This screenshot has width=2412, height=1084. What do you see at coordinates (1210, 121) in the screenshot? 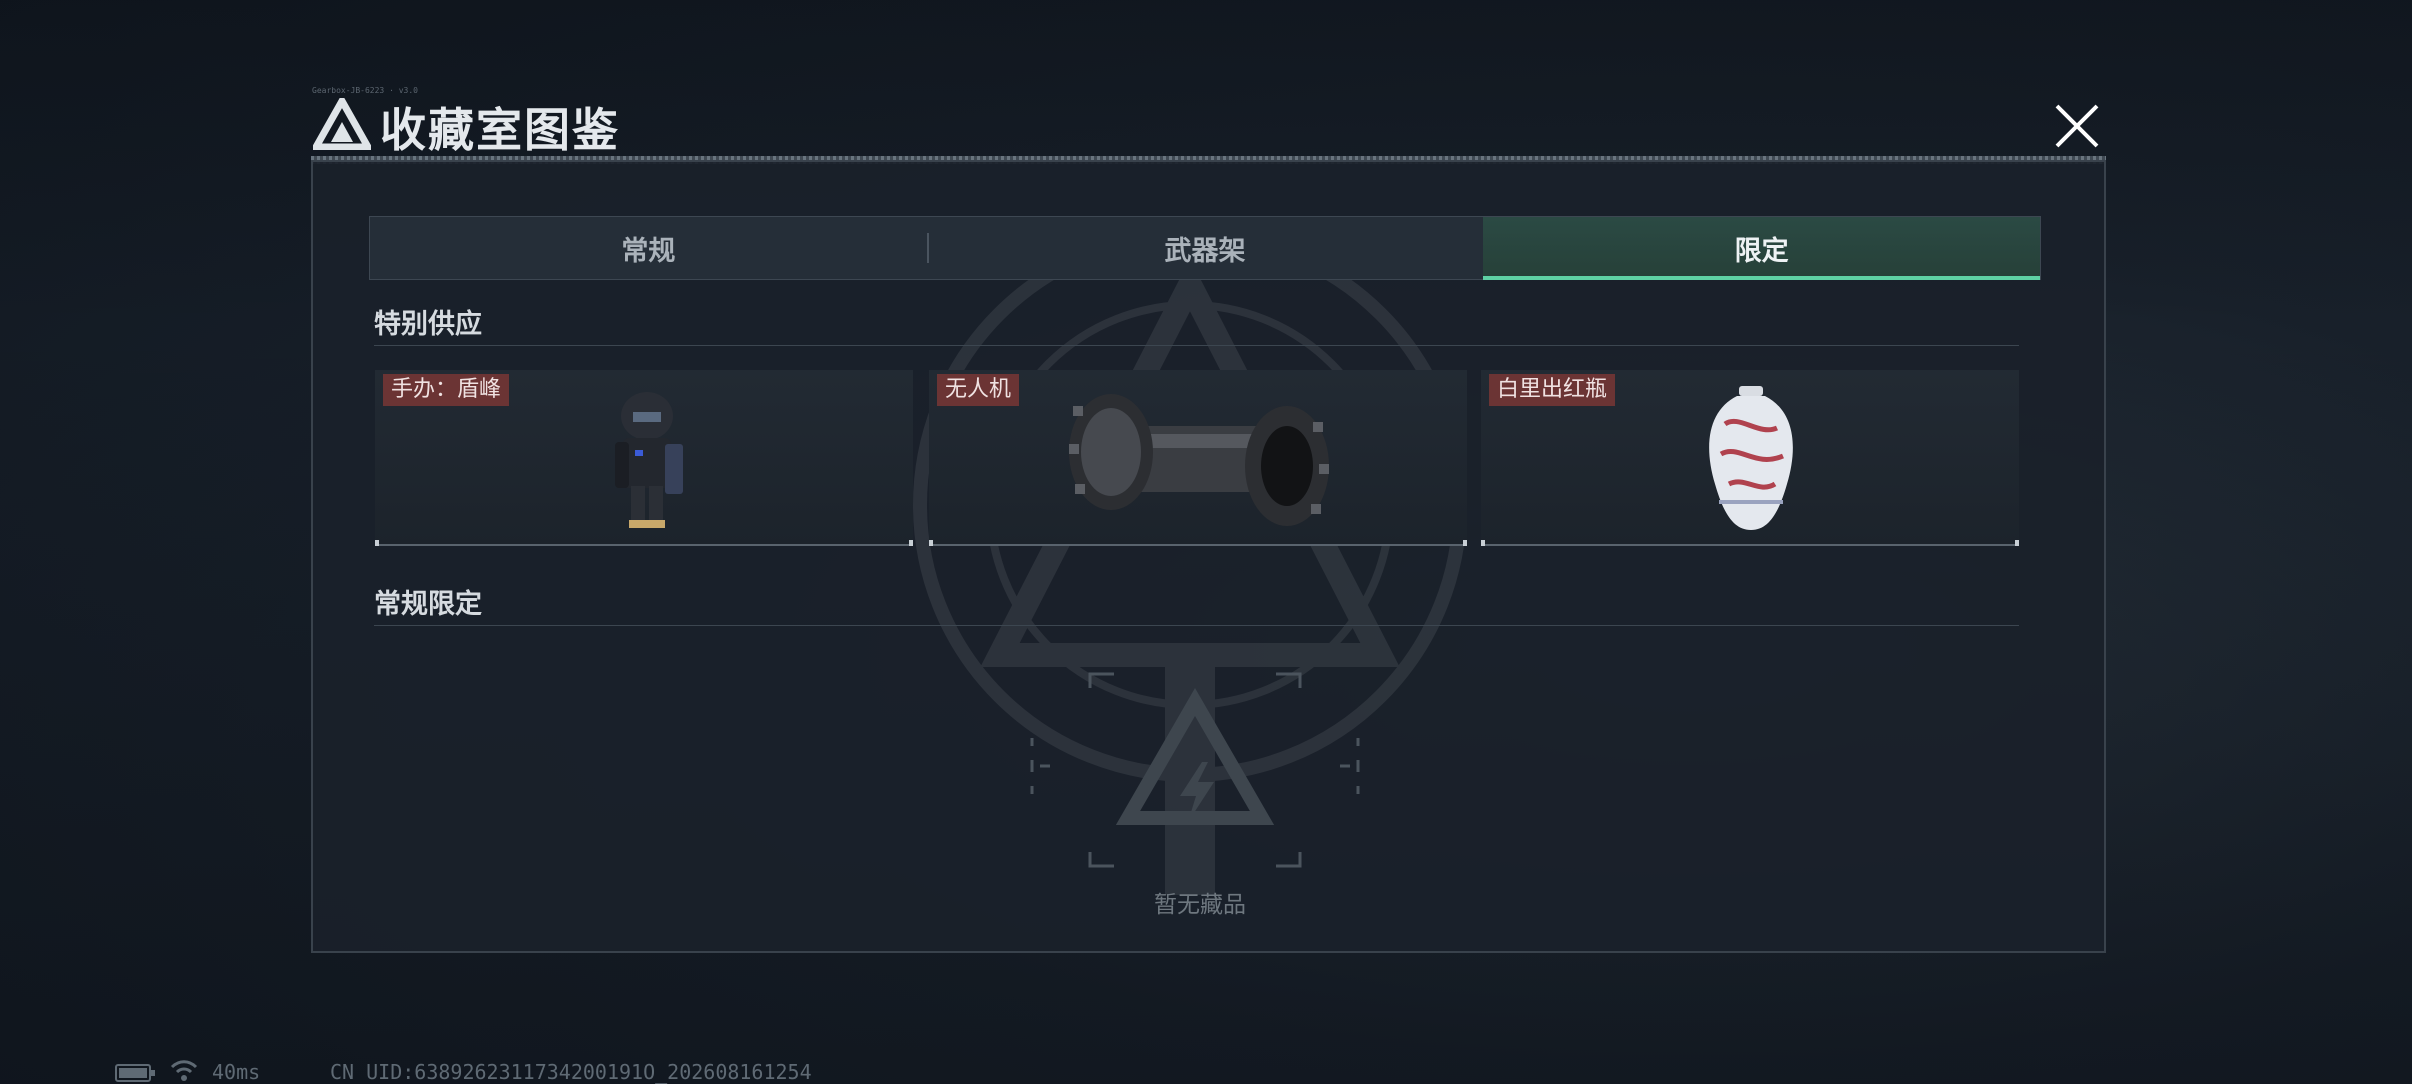
I see `page-header: Gearbox-JB-6223 · v3.0 收藏室图鉴` at bounding box center [1210, 121].